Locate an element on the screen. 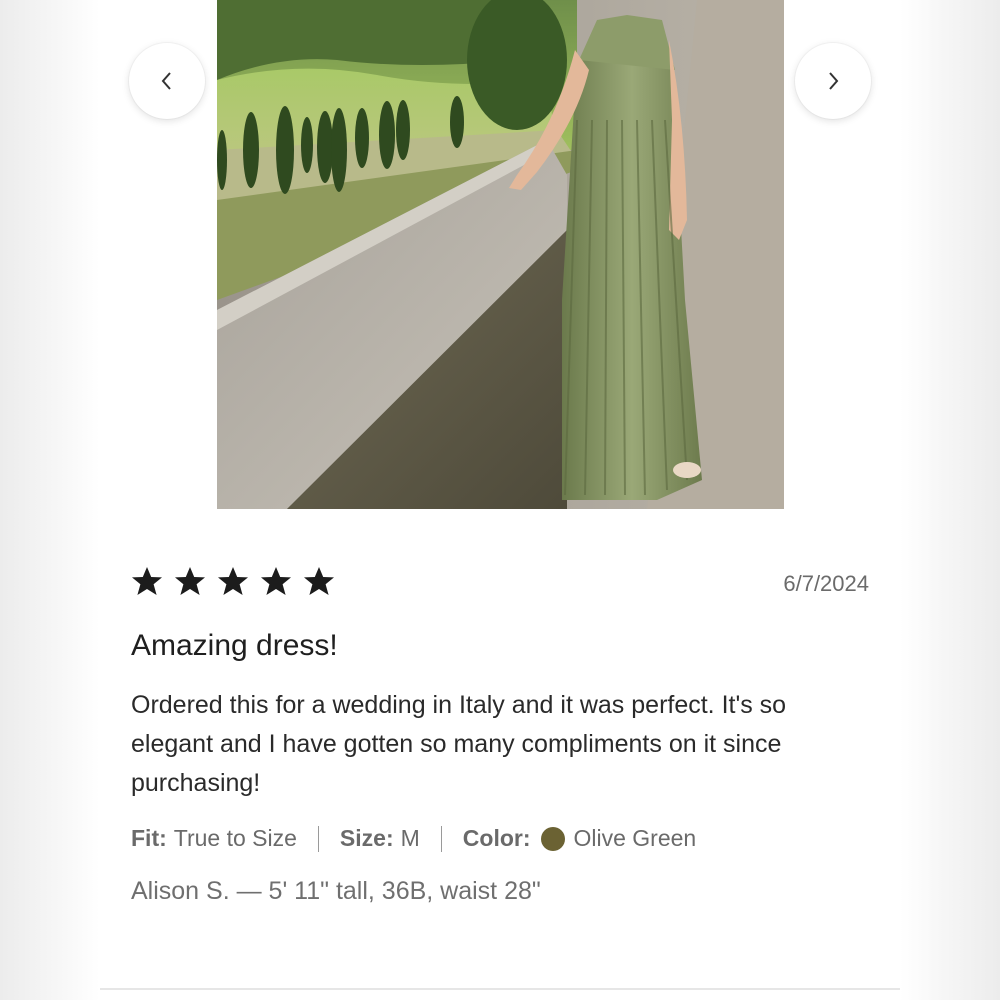 This screenshot has height=1000, width=1000. color-swatch is located at coordinates (552, 838).